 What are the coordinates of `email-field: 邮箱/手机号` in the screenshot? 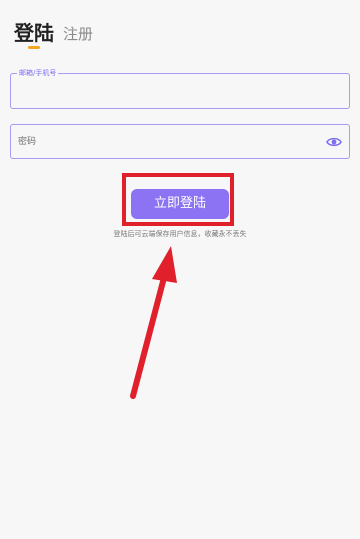 It's located at (180, 88).